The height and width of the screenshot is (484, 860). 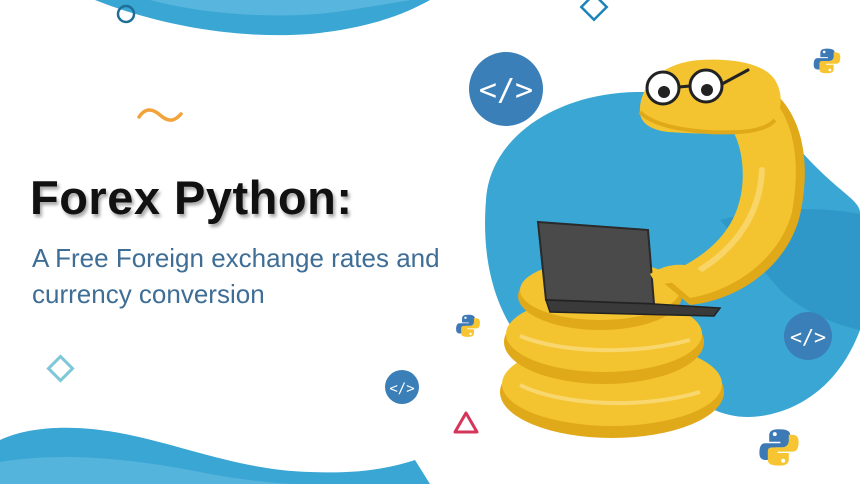 What do you see at coordinates (191, 197) in the screenshot?
I see `page-title: Forex Python:` at bounding box center [191, 197].